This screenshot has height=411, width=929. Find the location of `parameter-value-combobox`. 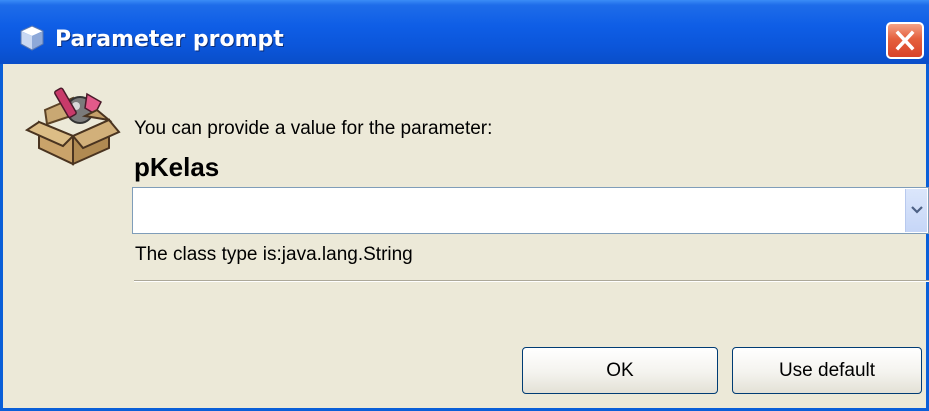

parameter-value-combobox is located at coordinates (530, 210).